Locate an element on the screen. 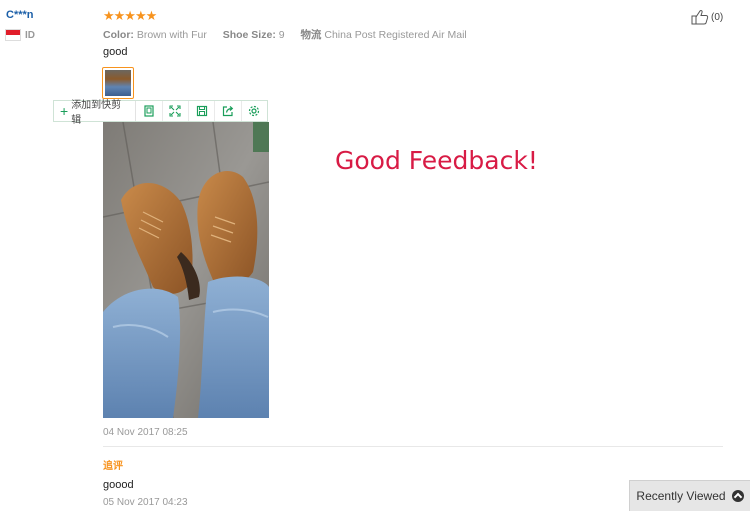  reviewer-name: C***n is located at coordinates (20, 15).